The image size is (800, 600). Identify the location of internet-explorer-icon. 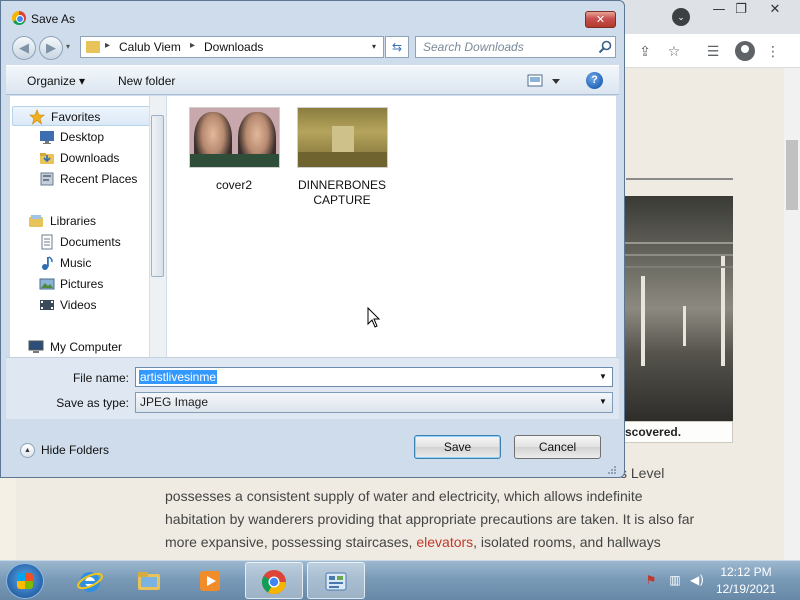
(90, 582).